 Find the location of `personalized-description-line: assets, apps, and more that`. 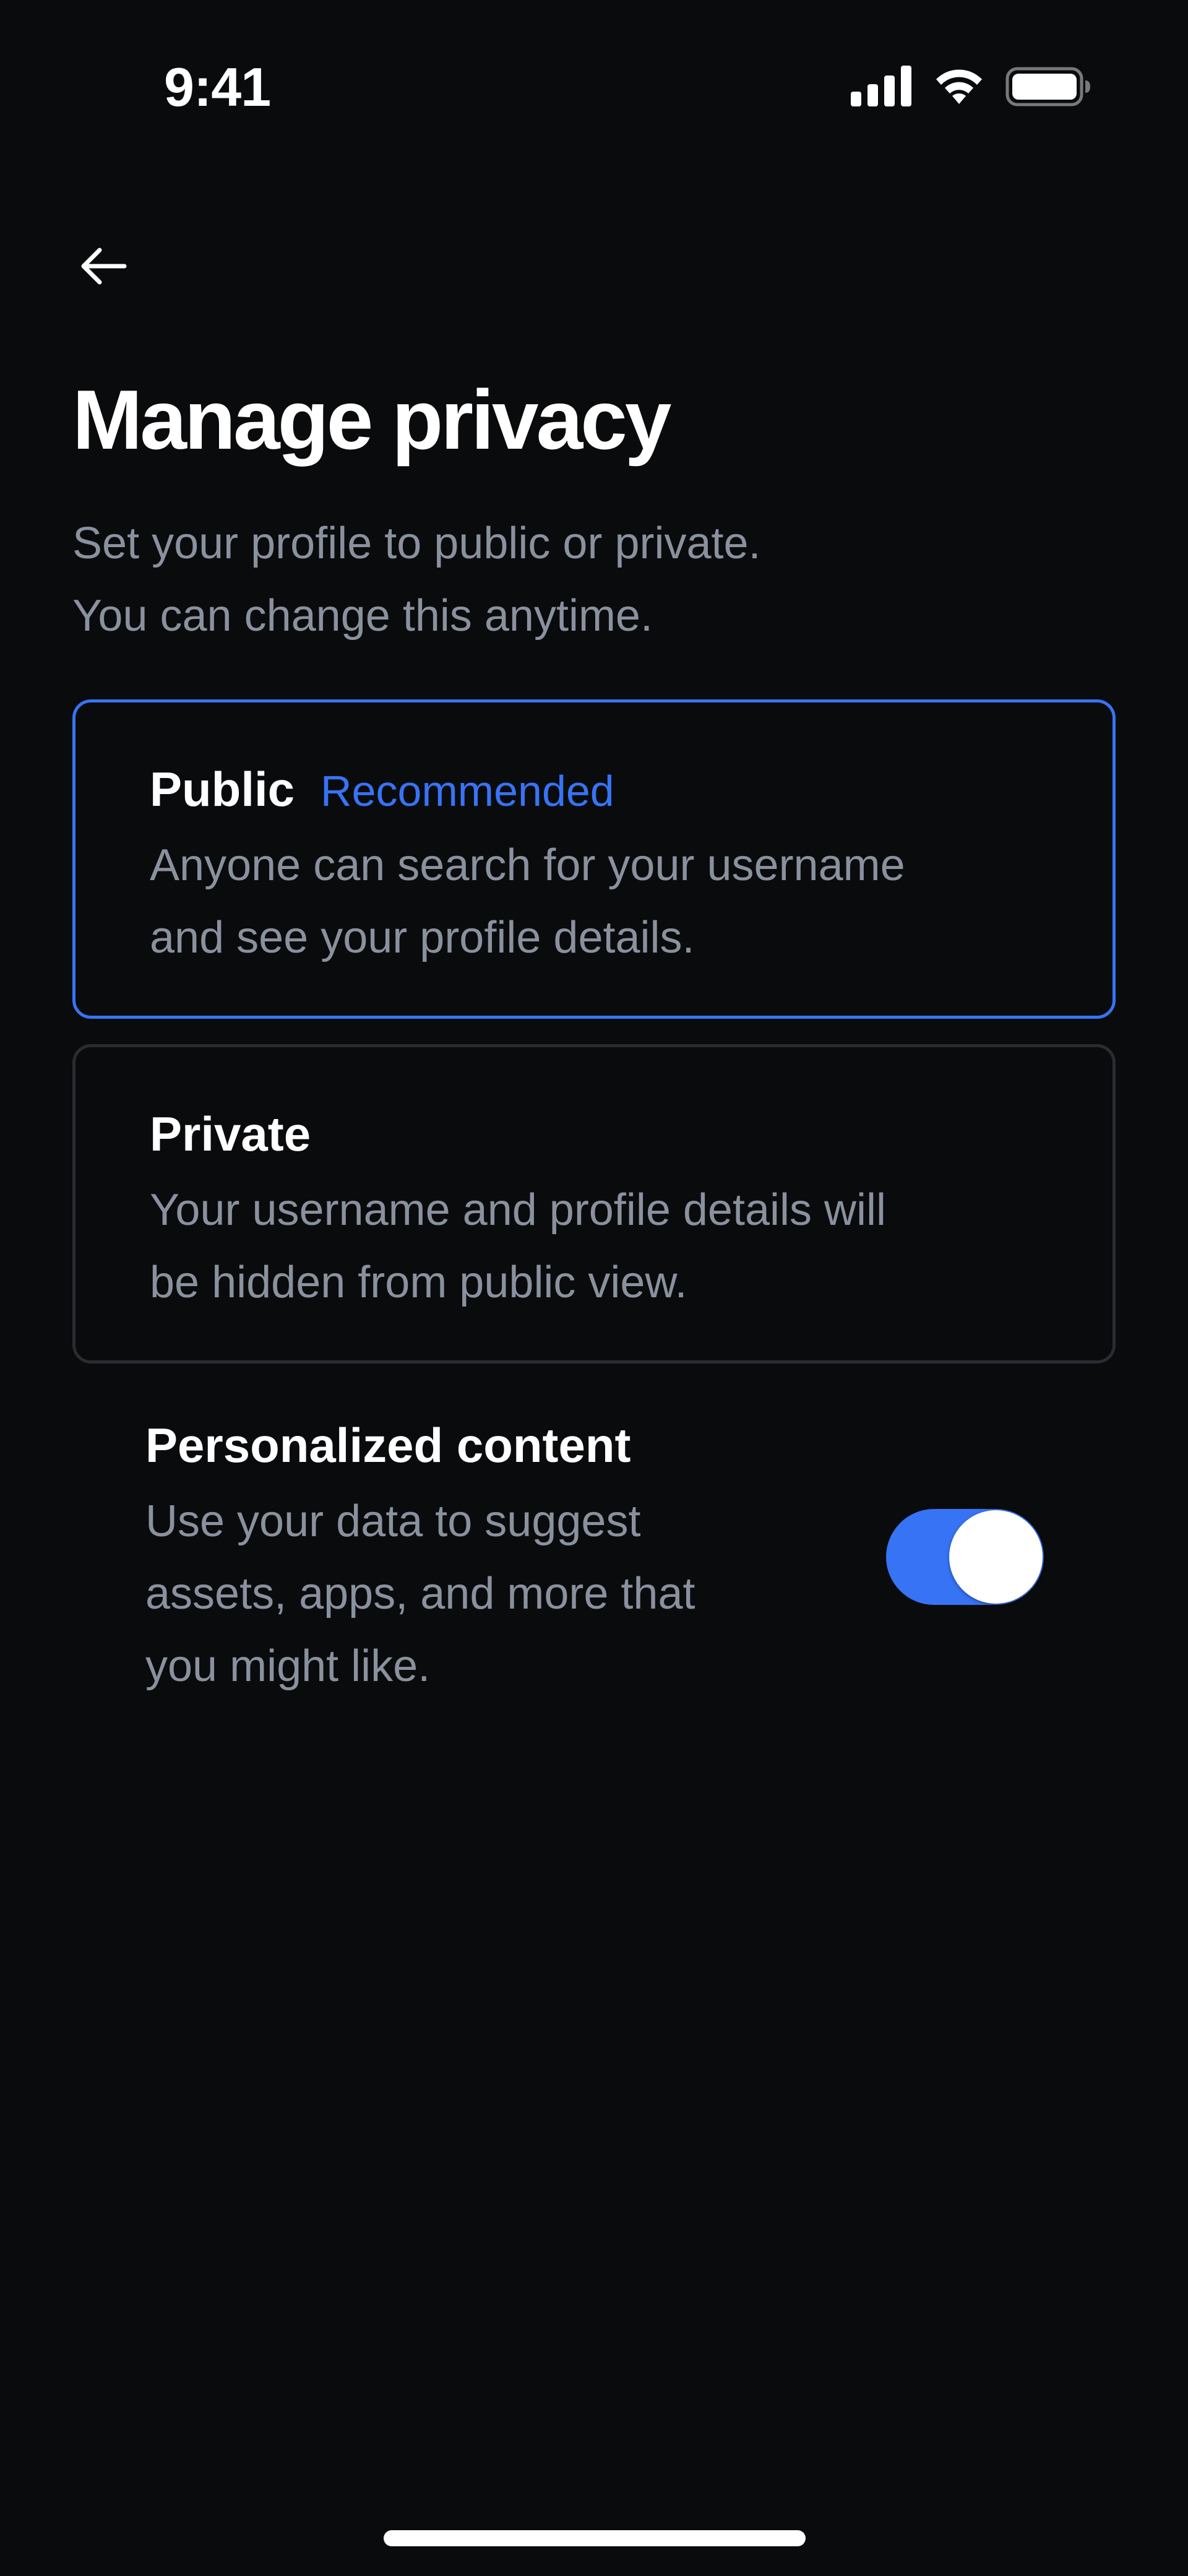

personalized-description-line: assets, apps, and more that is located at coordinates (420, 1594).